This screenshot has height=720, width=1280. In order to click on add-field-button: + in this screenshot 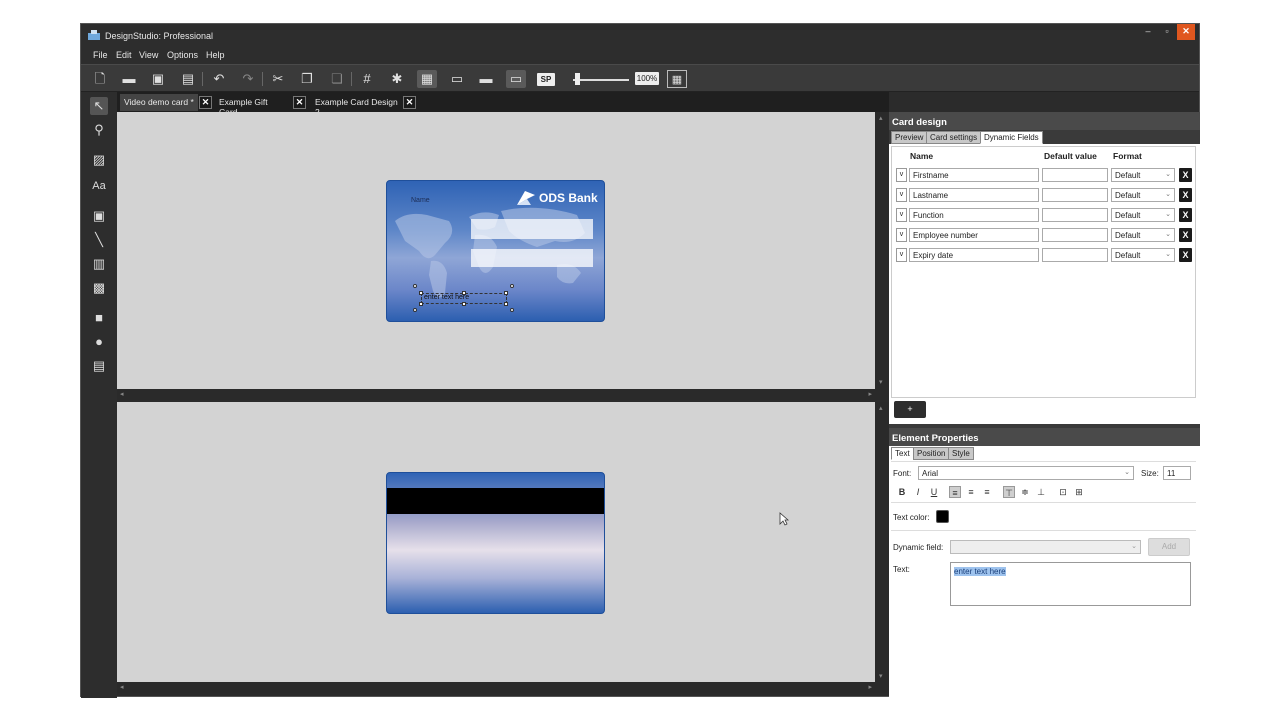, I will do `click(910, 409)`.